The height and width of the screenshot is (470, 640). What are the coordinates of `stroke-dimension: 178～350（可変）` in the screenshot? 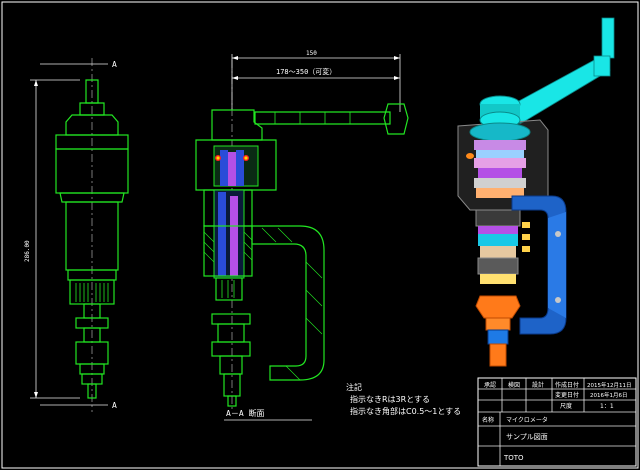 It's located at (306, 71).